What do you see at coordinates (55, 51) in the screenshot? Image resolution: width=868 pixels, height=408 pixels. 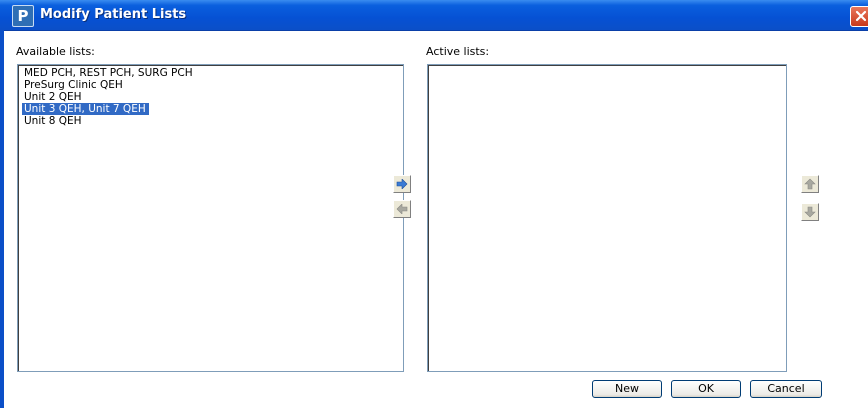 I see `available-lists-label: Available lists:` at bounding box center [55, 51].